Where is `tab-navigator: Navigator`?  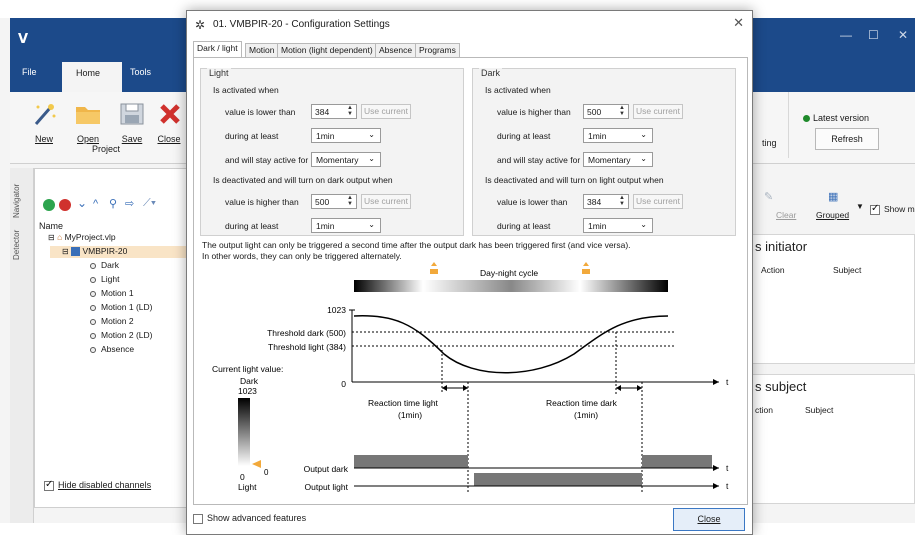 tab-navigator: Navigator is located at coordinates (16, 201).